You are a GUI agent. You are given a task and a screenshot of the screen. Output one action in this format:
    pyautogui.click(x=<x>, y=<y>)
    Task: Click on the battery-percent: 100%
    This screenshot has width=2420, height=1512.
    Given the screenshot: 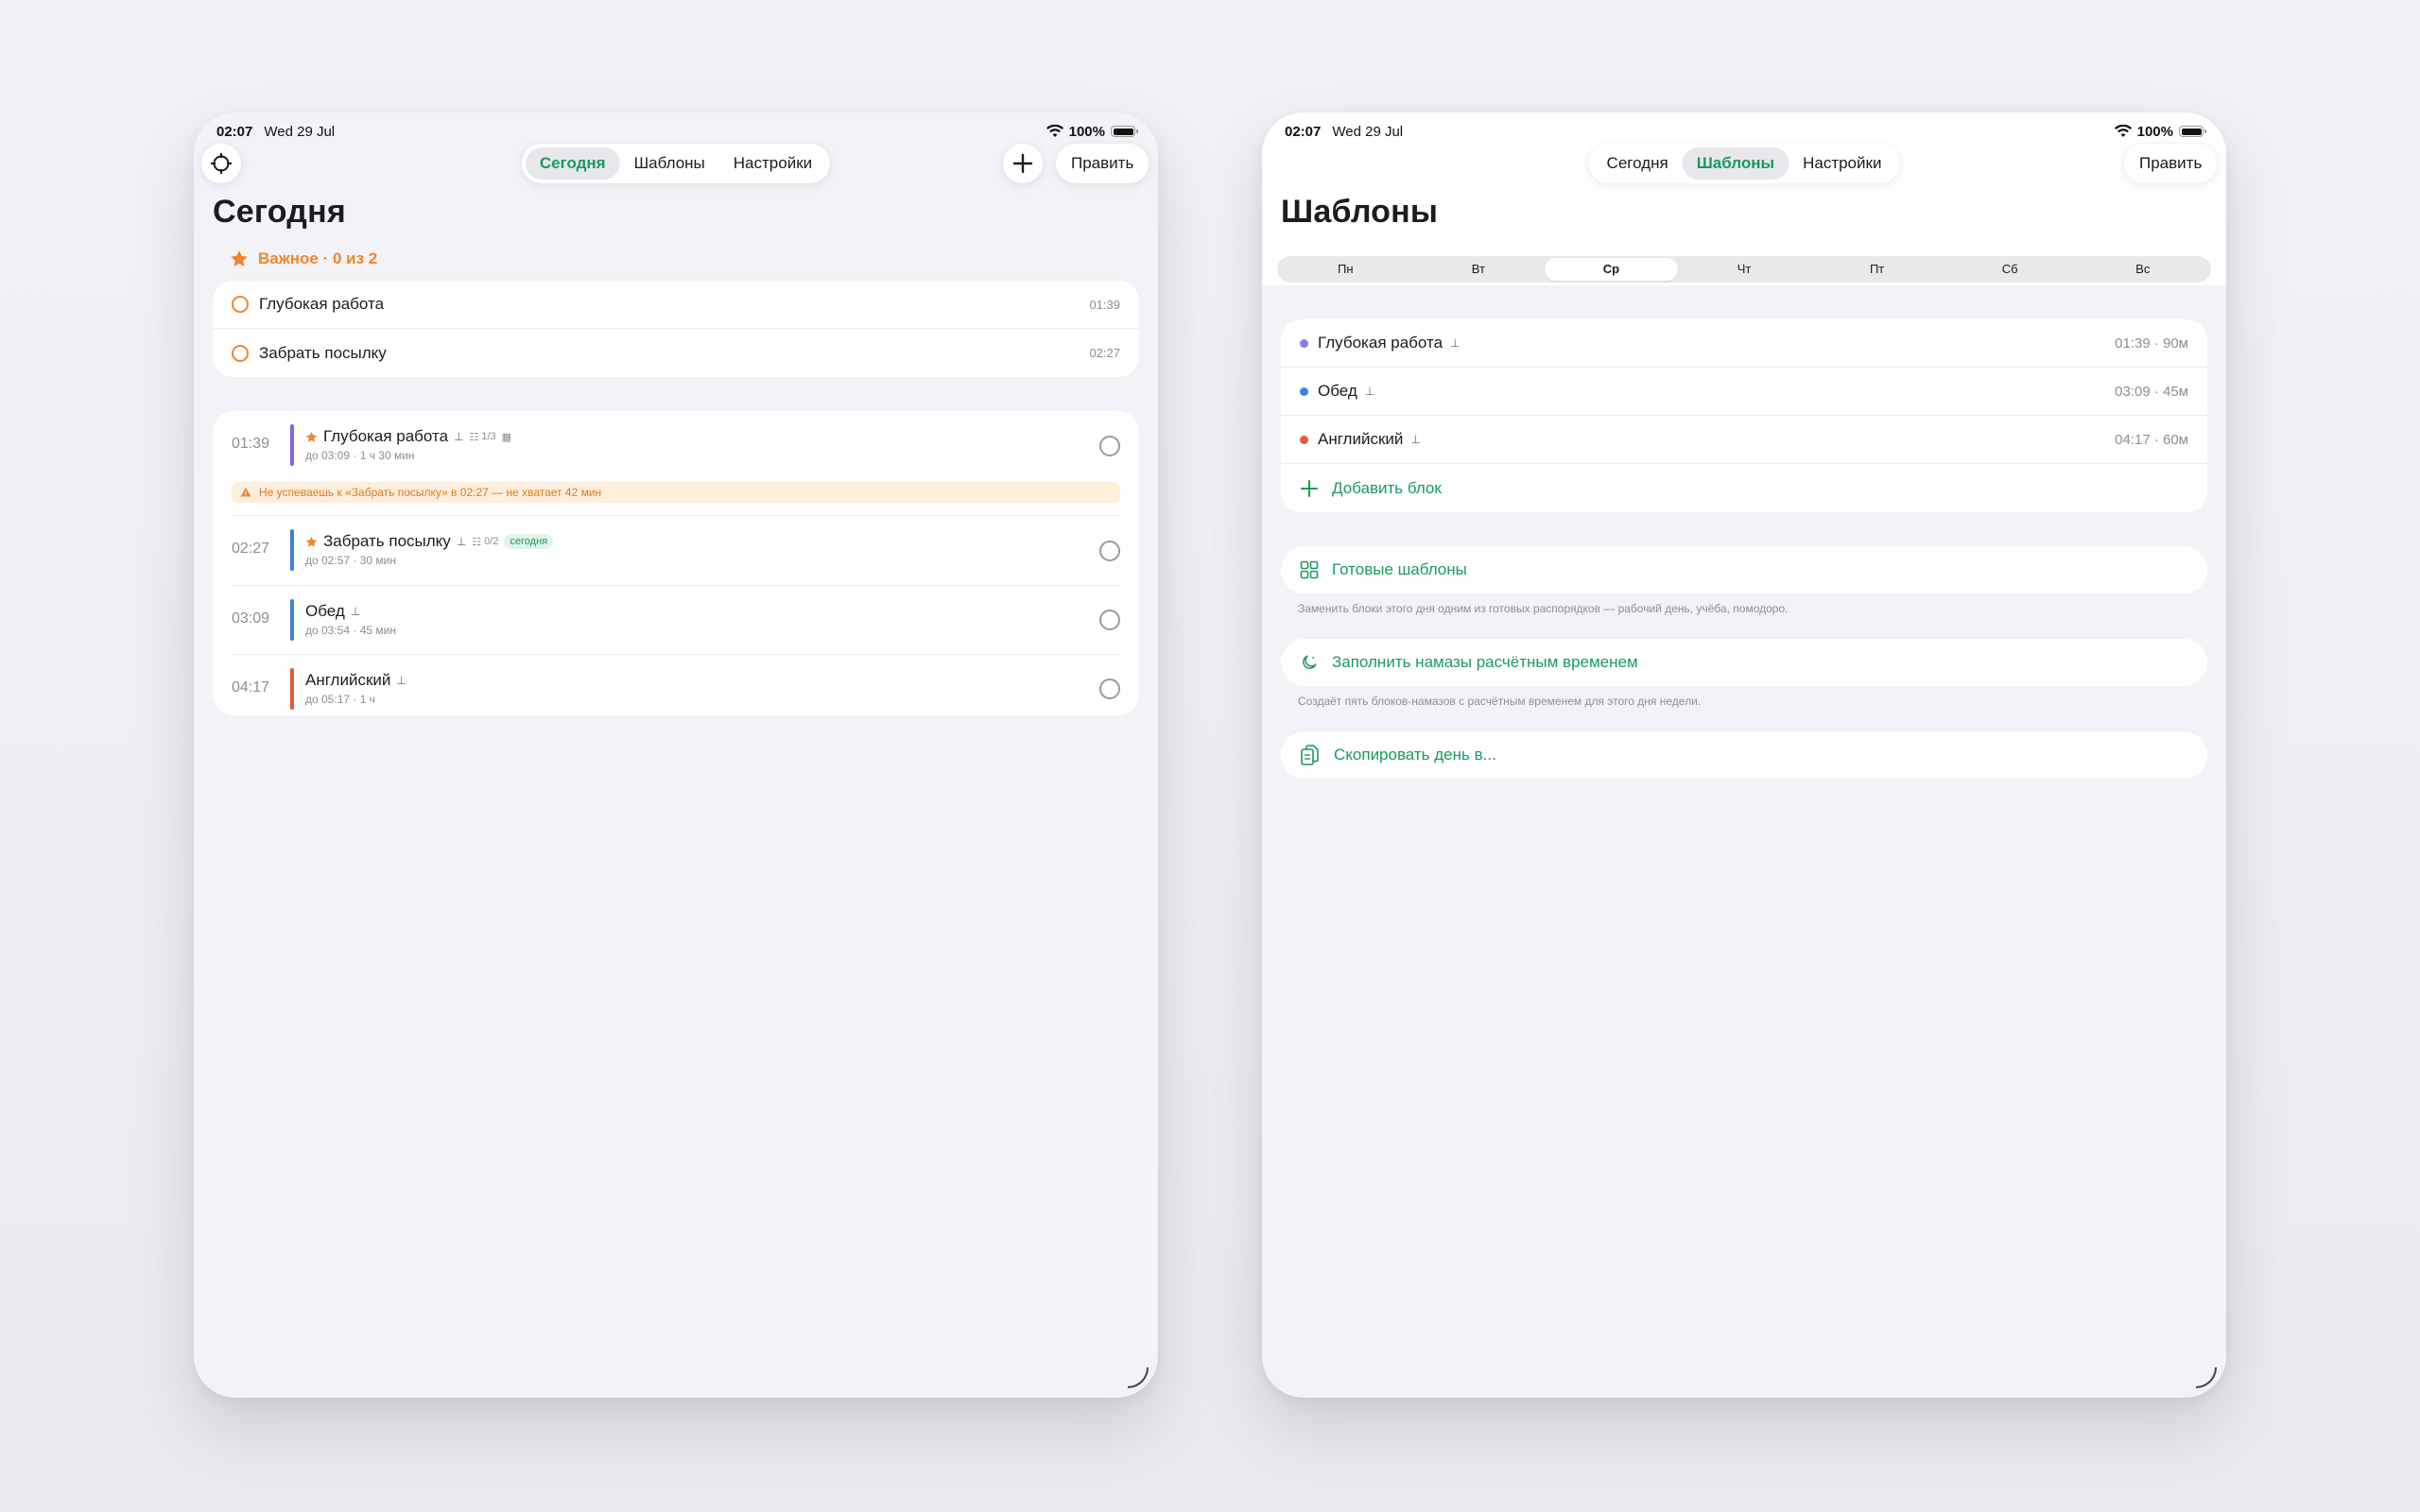 What is the action you would take?
    pyautogui.click(x=1086, y=131)
    